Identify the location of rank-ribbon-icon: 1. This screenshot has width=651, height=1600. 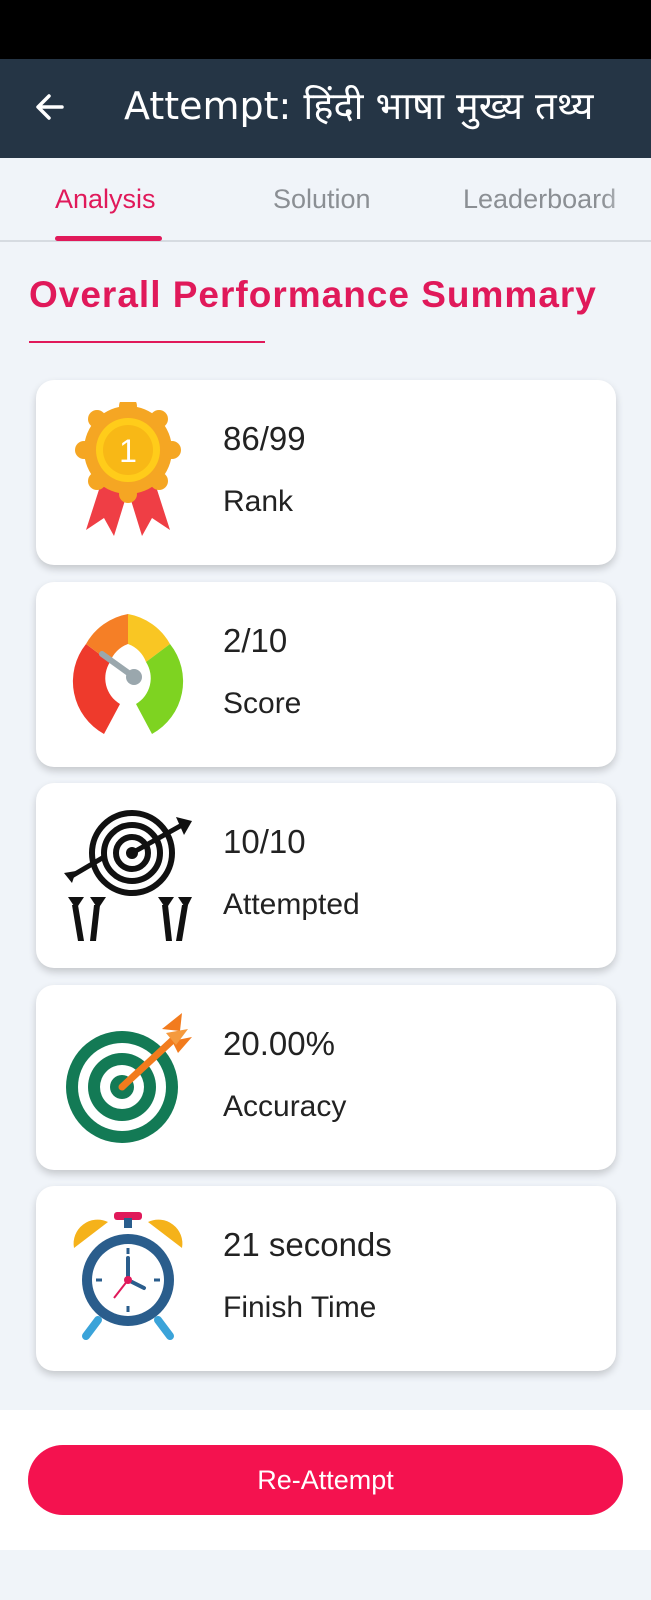
(128, 469).